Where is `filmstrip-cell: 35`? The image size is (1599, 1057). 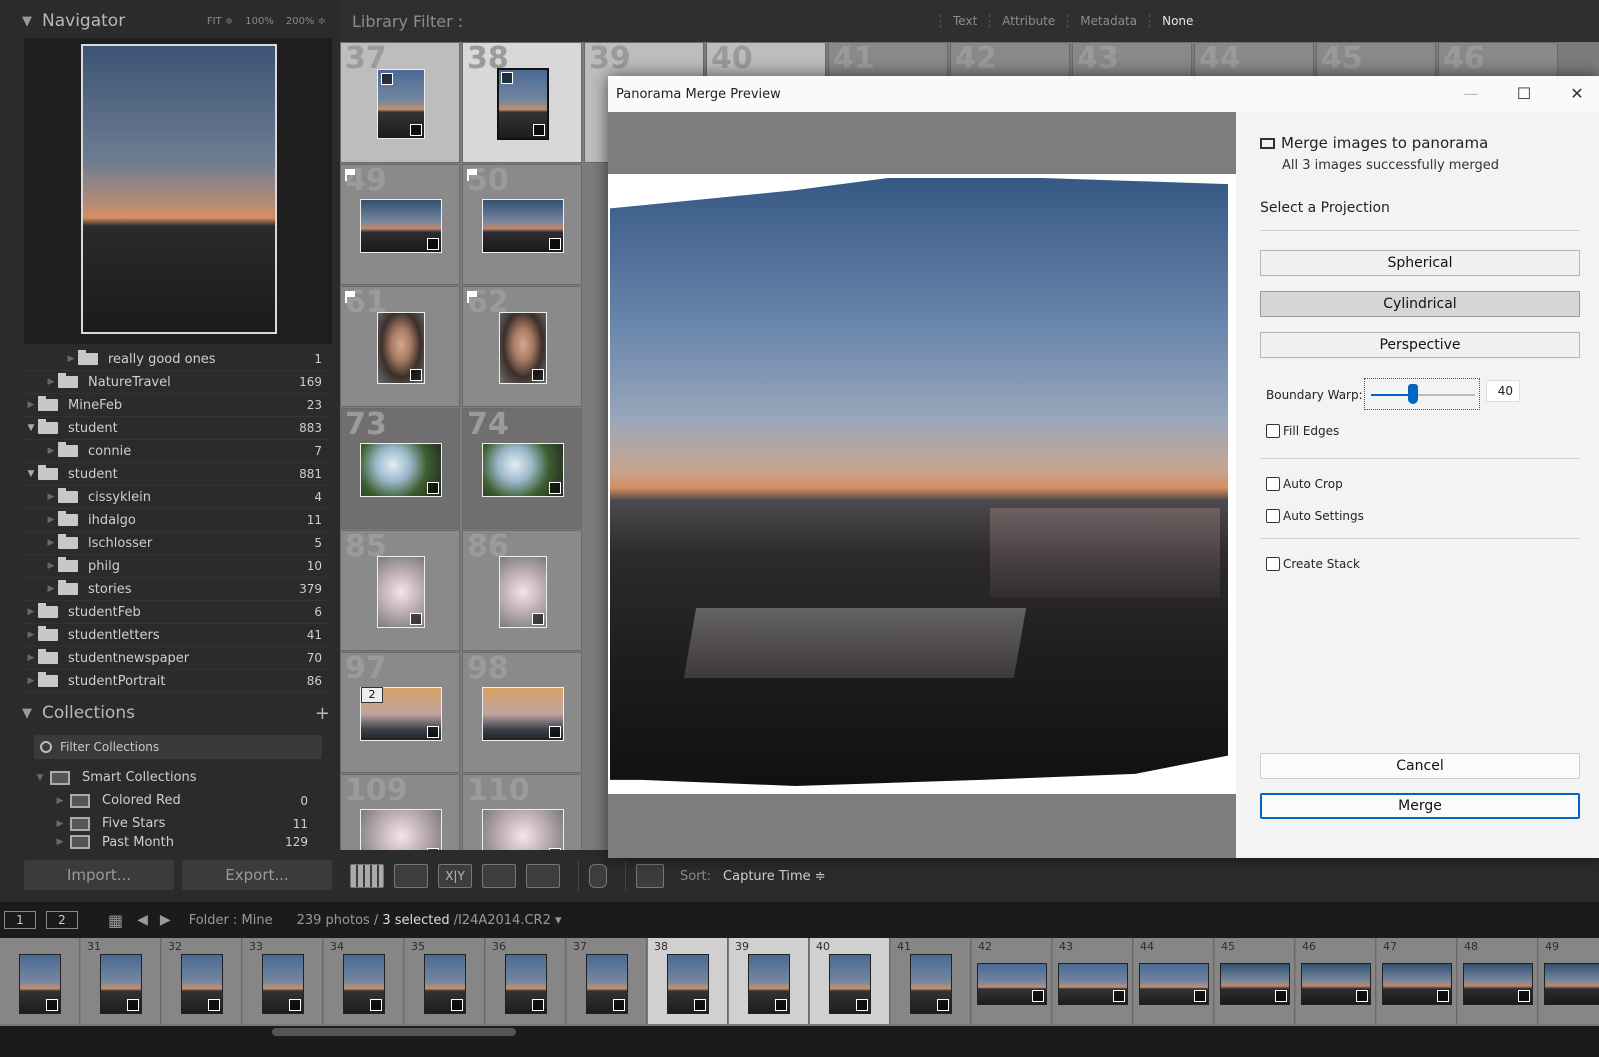 filmstrip-cell: 35 is located at coordinates (445, 981).